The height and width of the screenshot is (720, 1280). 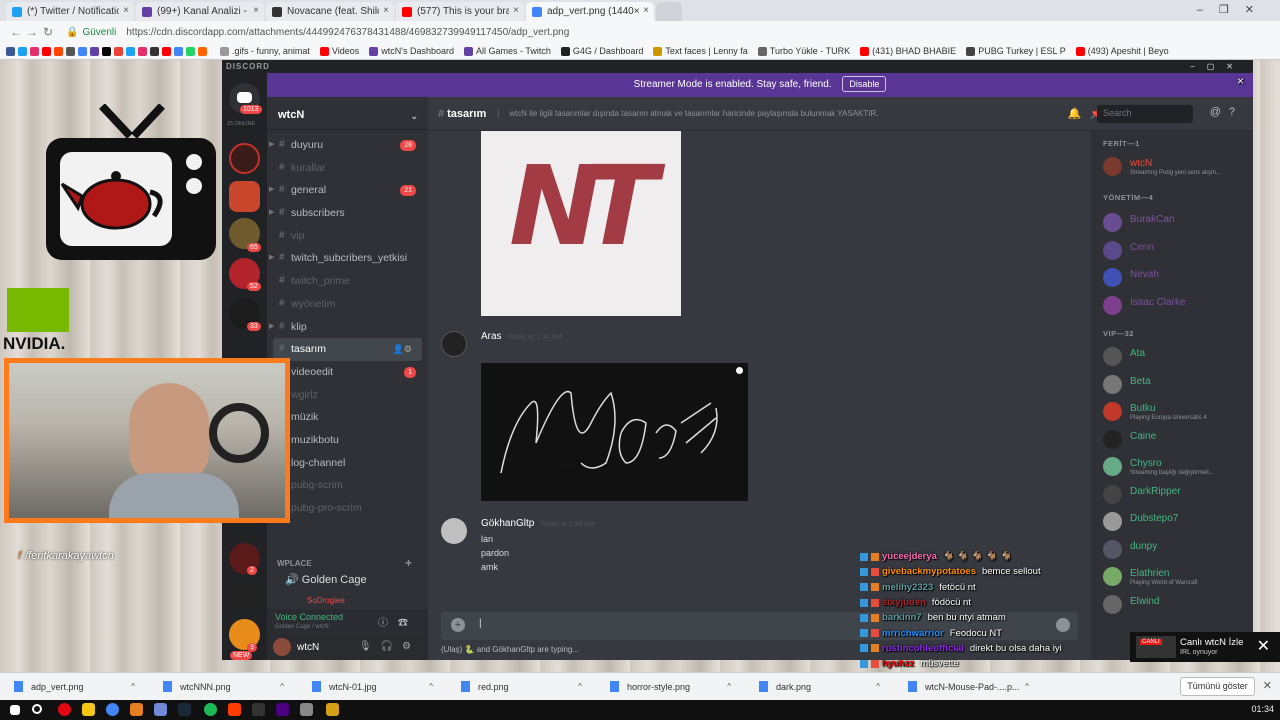 I want to click on channel-item: # ▶ subscribers, so click(x=347, y=213).